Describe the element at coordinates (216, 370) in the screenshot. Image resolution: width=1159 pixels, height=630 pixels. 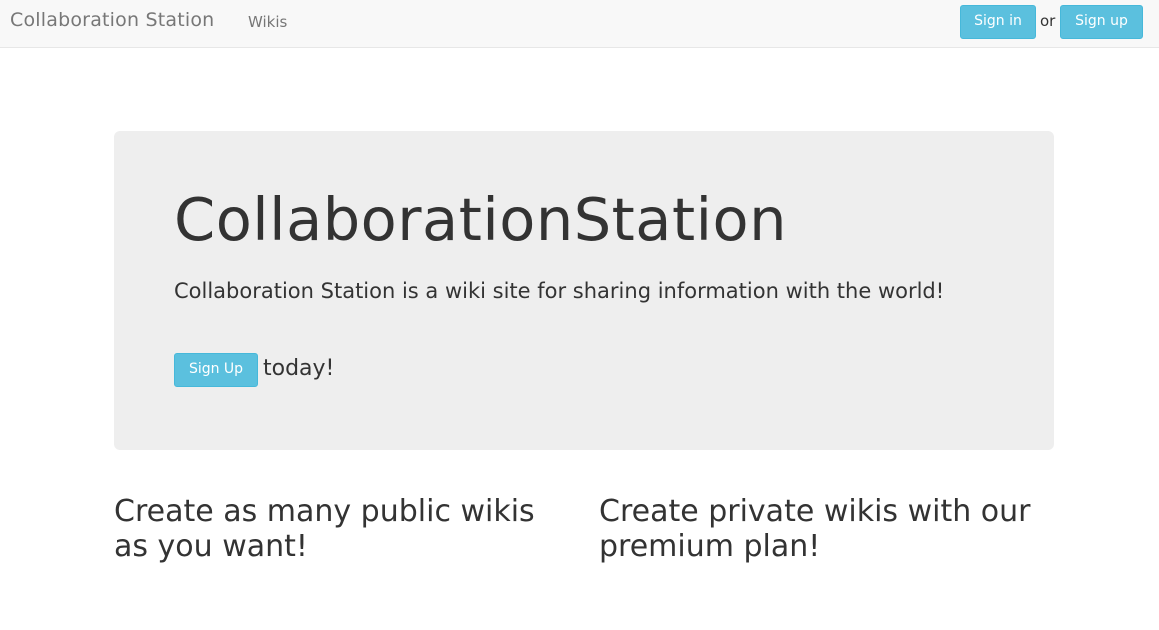
I see `cta-sign-up-button: Sign Up` at that location.